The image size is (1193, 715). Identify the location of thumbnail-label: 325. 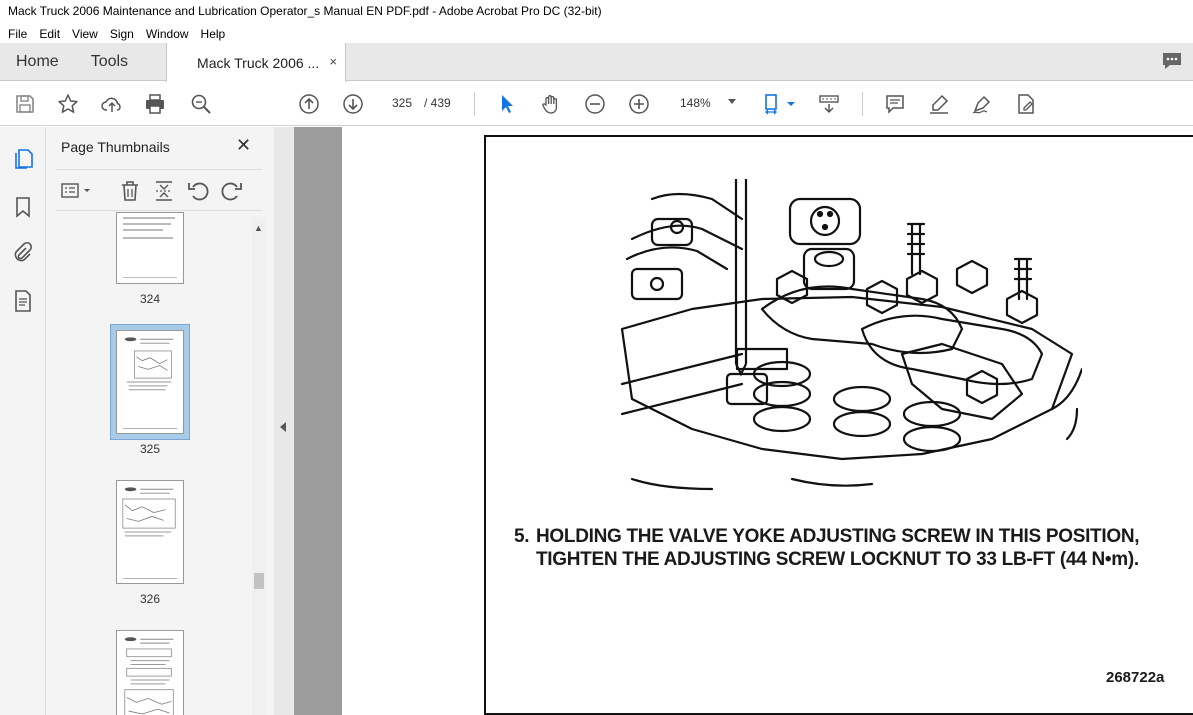
(150, 449).